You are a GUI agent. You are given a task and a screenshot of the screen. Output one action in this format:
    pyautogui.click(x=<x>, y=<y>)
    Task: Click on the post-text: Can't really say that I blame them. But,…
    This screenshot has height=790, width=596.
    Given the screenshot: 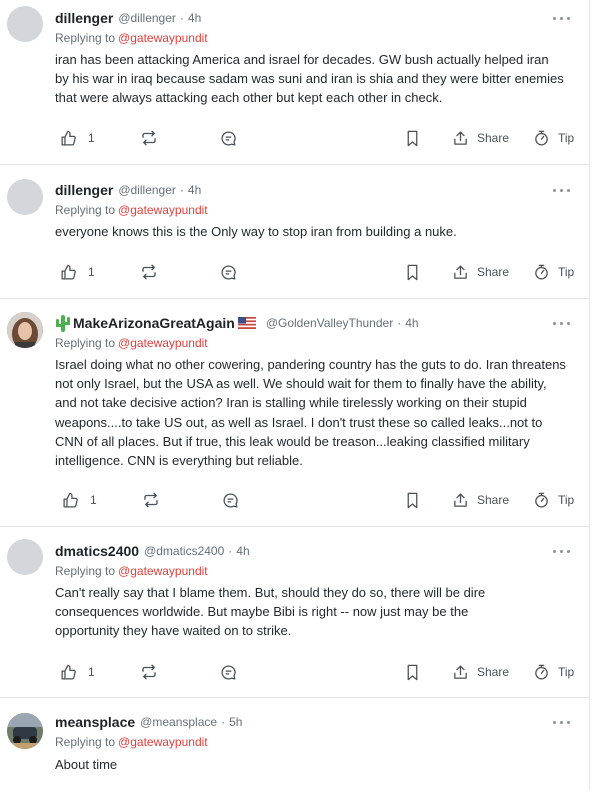 What is the action you would take?
    pyautogui.click(x=270, y=612)
    